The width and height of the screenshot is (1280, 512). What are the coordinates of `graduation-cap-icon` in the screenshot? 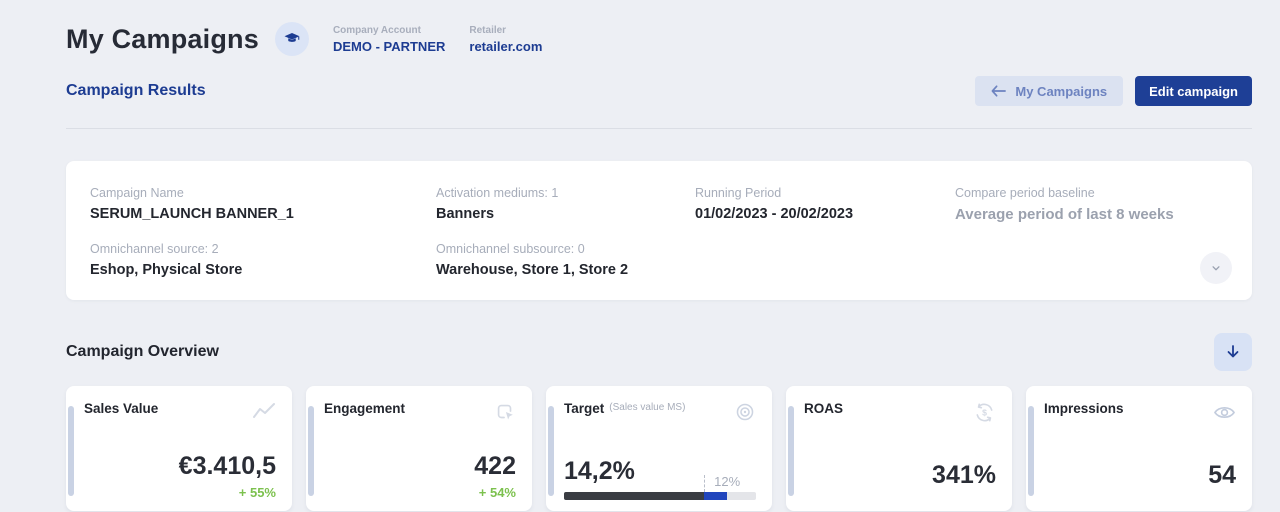 It's located at (291, 39).